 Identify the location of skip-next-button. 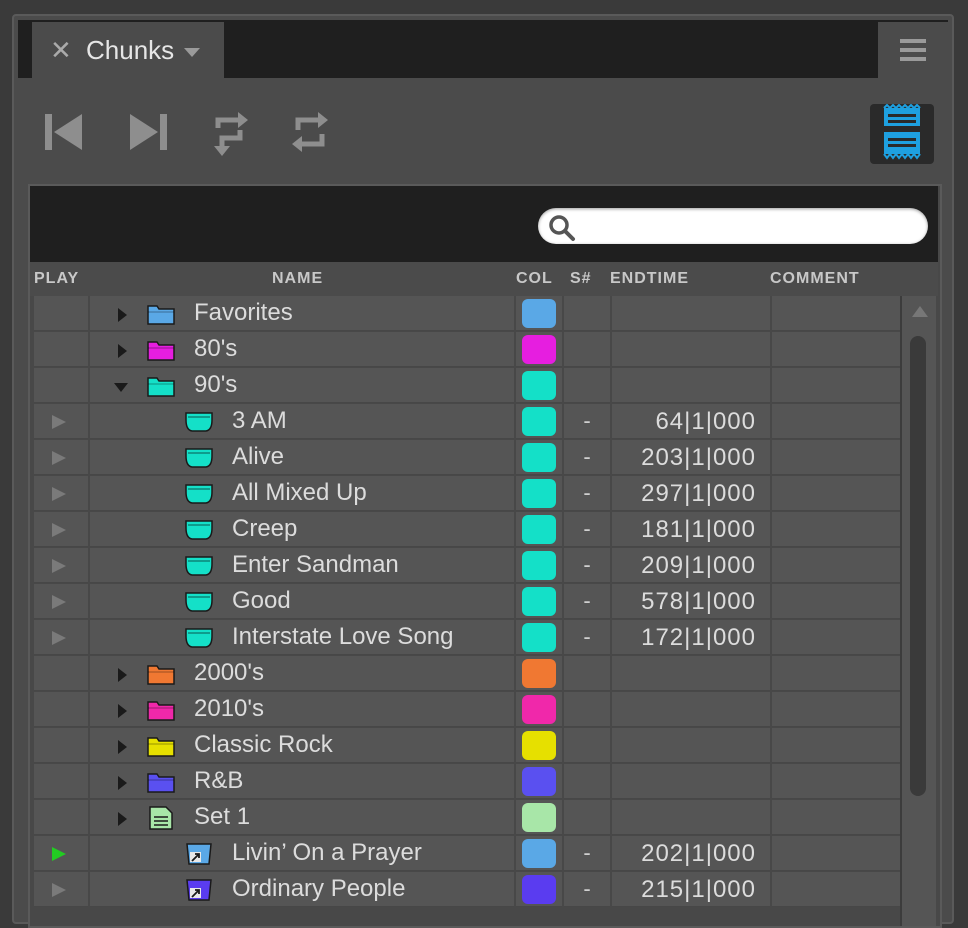
(148, 132).